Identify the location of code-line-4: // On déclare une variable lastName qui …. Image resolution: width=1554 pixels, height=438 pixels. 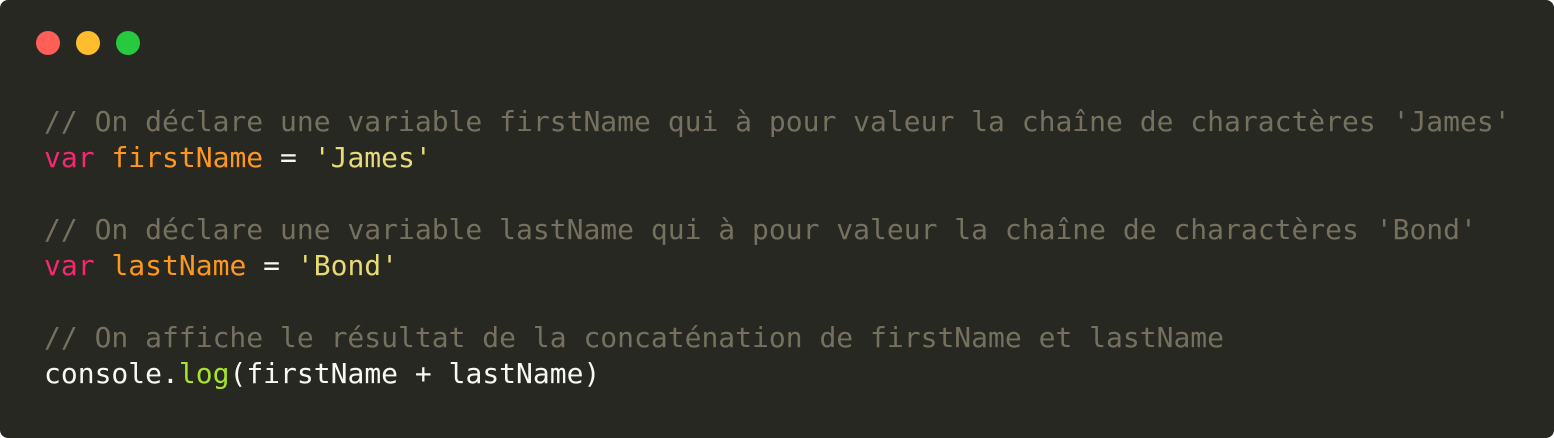
(777, 230).